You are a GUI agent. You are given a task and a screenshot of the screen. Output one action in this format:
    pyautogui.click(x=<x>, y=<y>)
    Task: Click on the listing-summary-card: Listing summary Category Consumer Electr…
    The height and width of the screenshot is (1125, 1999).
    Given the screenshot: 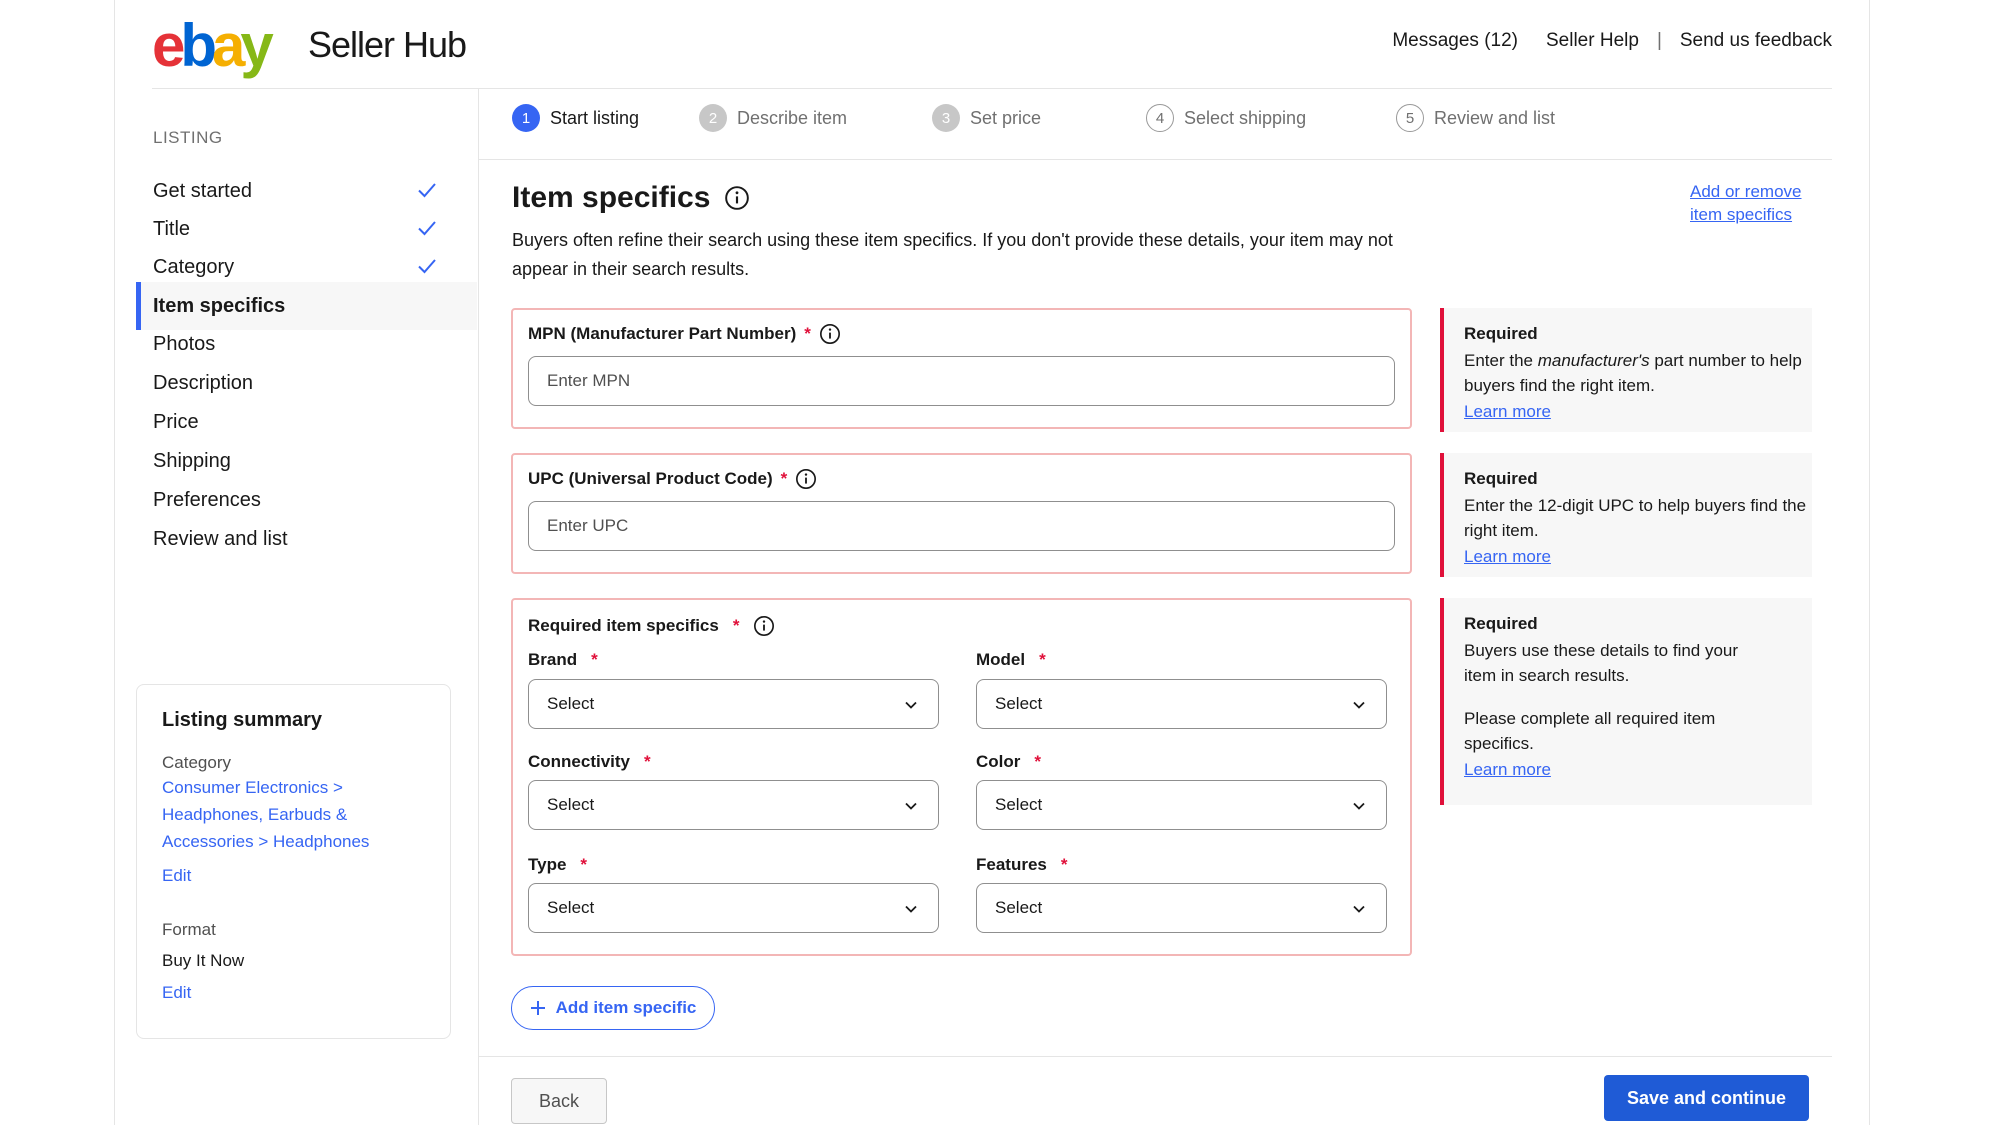 What is the action you would take?
    pyautogui.click(x=293, y=861)
    